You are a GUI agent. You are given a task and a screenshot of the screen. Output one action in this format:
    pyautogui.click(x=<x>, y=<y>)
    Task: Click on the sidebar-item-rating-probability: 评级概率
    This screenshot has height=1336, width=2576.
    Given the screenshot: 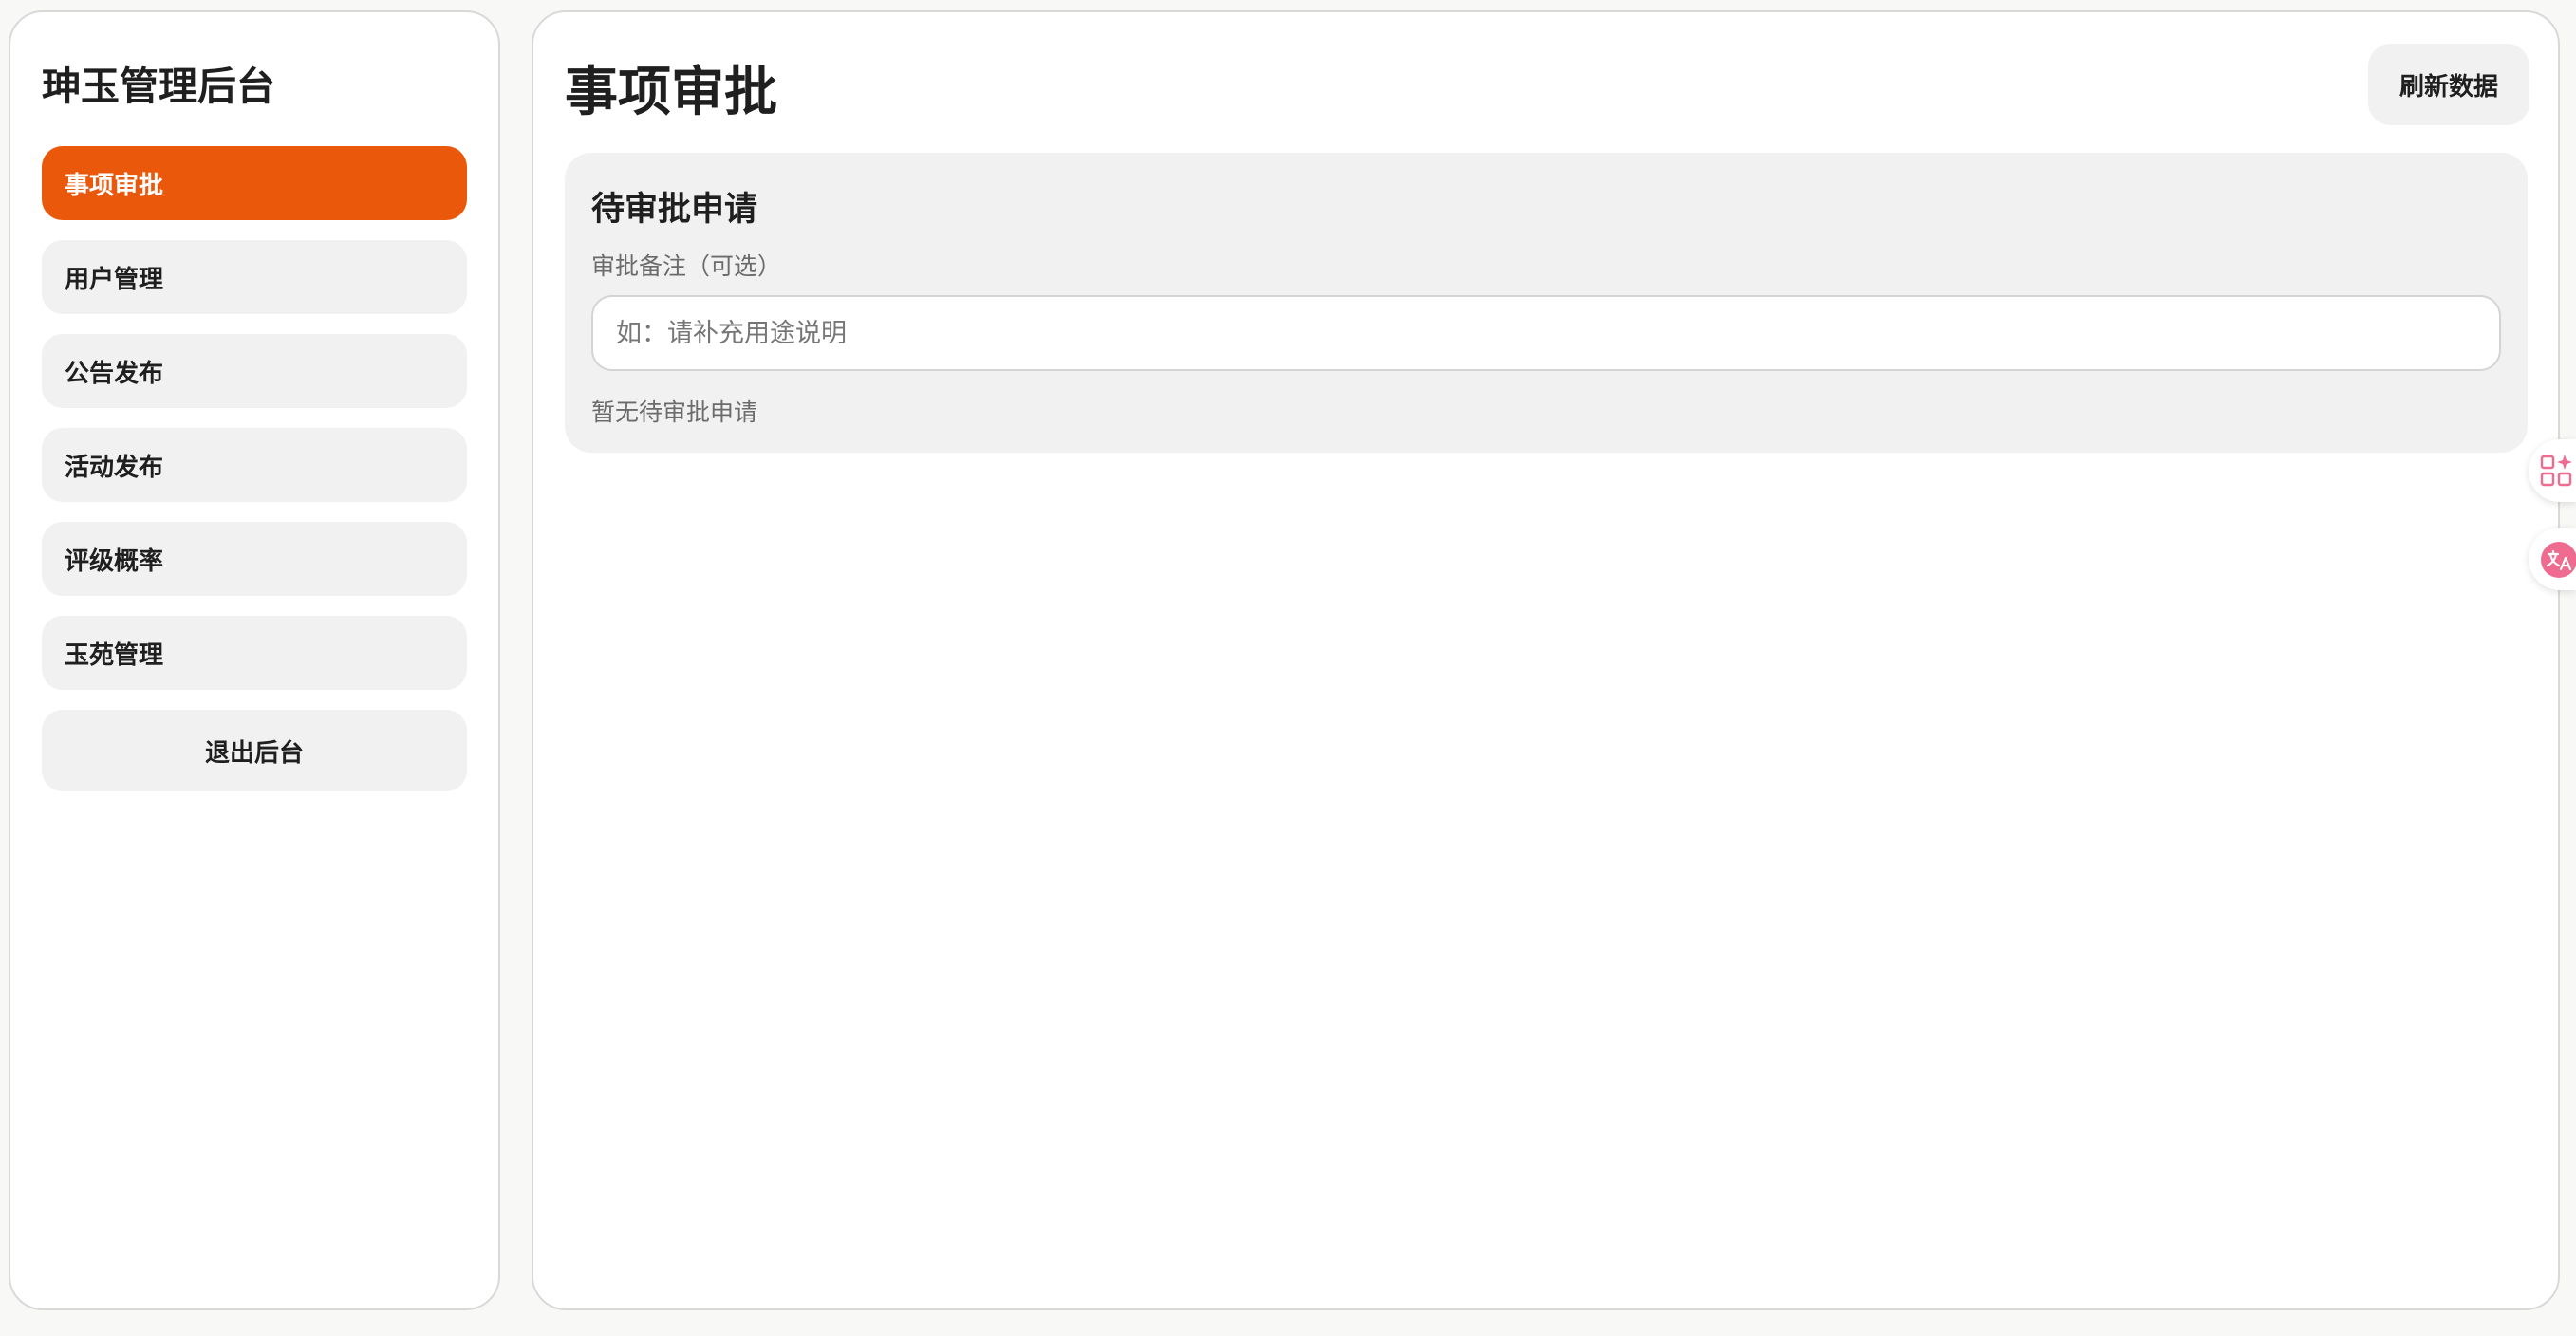 What is the action you would take?
    pyautogui.click(x=254, y=559)
    